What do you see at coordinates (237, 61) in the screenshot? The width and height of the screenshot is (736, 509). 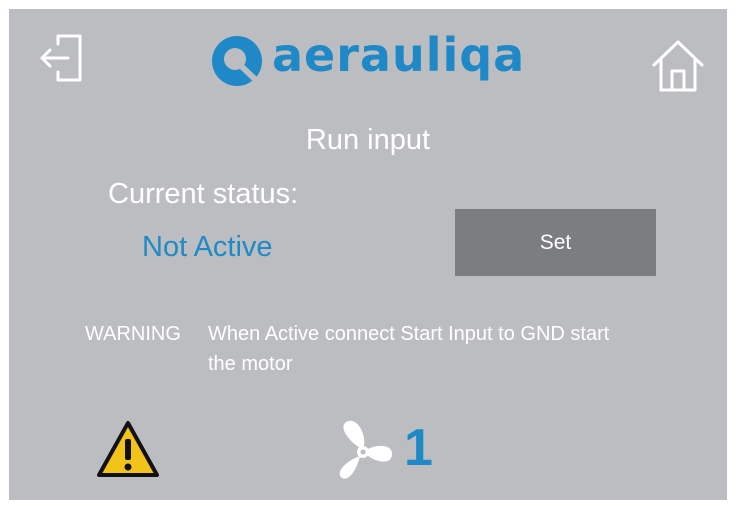 I see `logo-mark-icon` at bounding box center [237, 61].